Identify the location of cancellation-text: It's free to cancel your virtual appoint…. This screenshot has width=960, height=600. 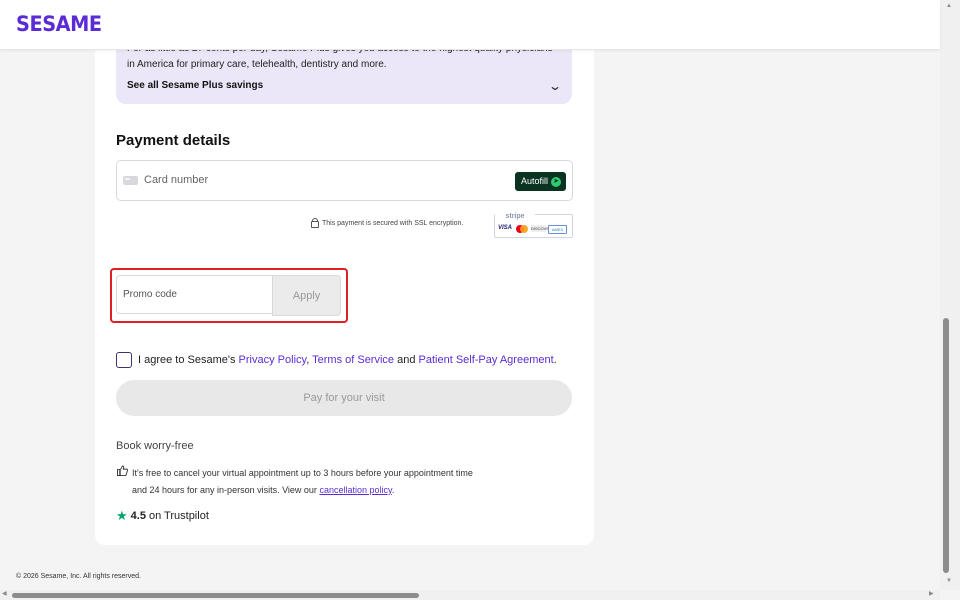
(302, 481).